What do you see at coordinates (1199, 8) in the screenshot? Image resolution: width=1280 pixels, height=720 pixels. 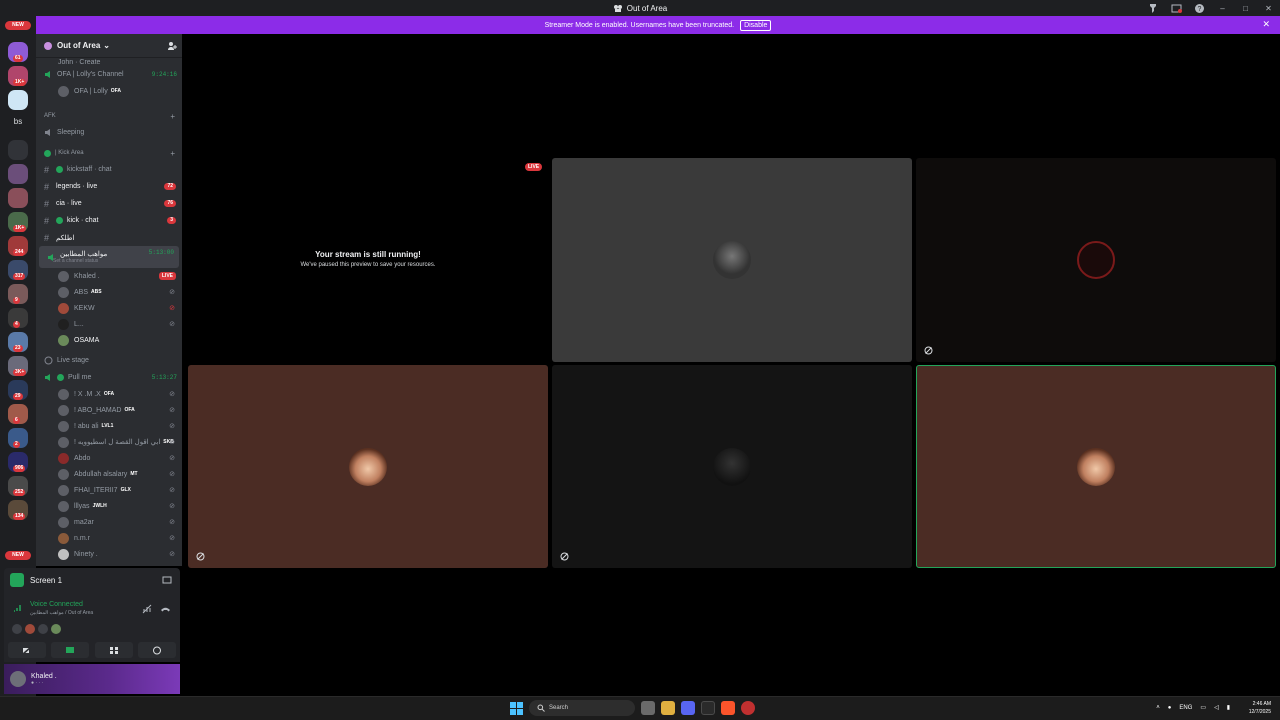 I see `help-icon: ?` at bounding box center [1199, 8].